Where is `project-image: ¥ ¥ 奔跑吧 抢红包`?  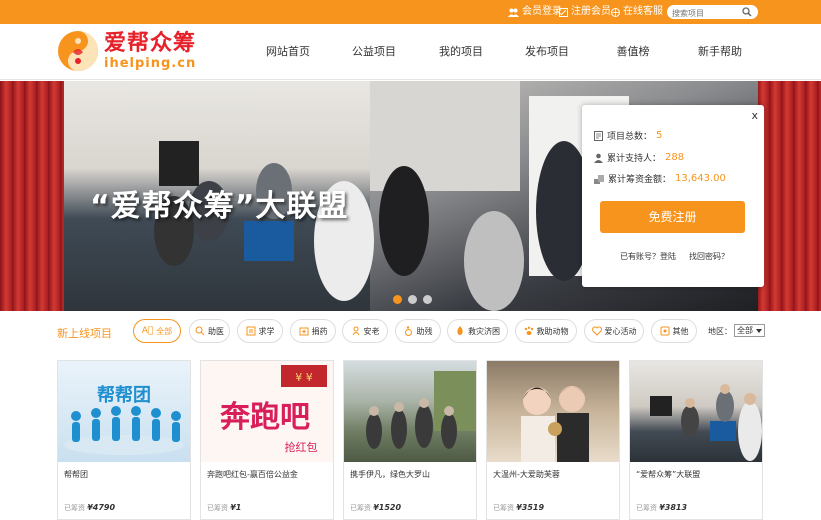
project-image: ¥ ¥ 奔跑吧 抢红包 is located at coordinates (267, 411).